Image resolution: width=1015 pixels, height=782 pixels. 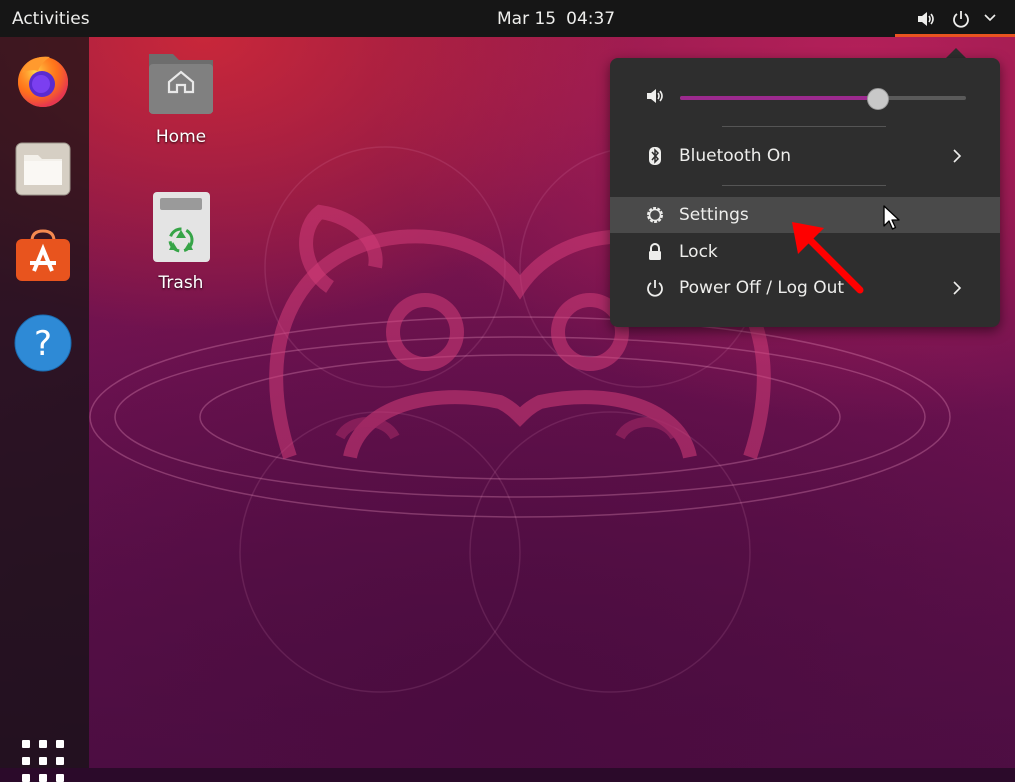 What do you see at coordinates (891, 217) in the screenshot?
I see `mouse-cursor-icon` at bounding box center [891, 217].